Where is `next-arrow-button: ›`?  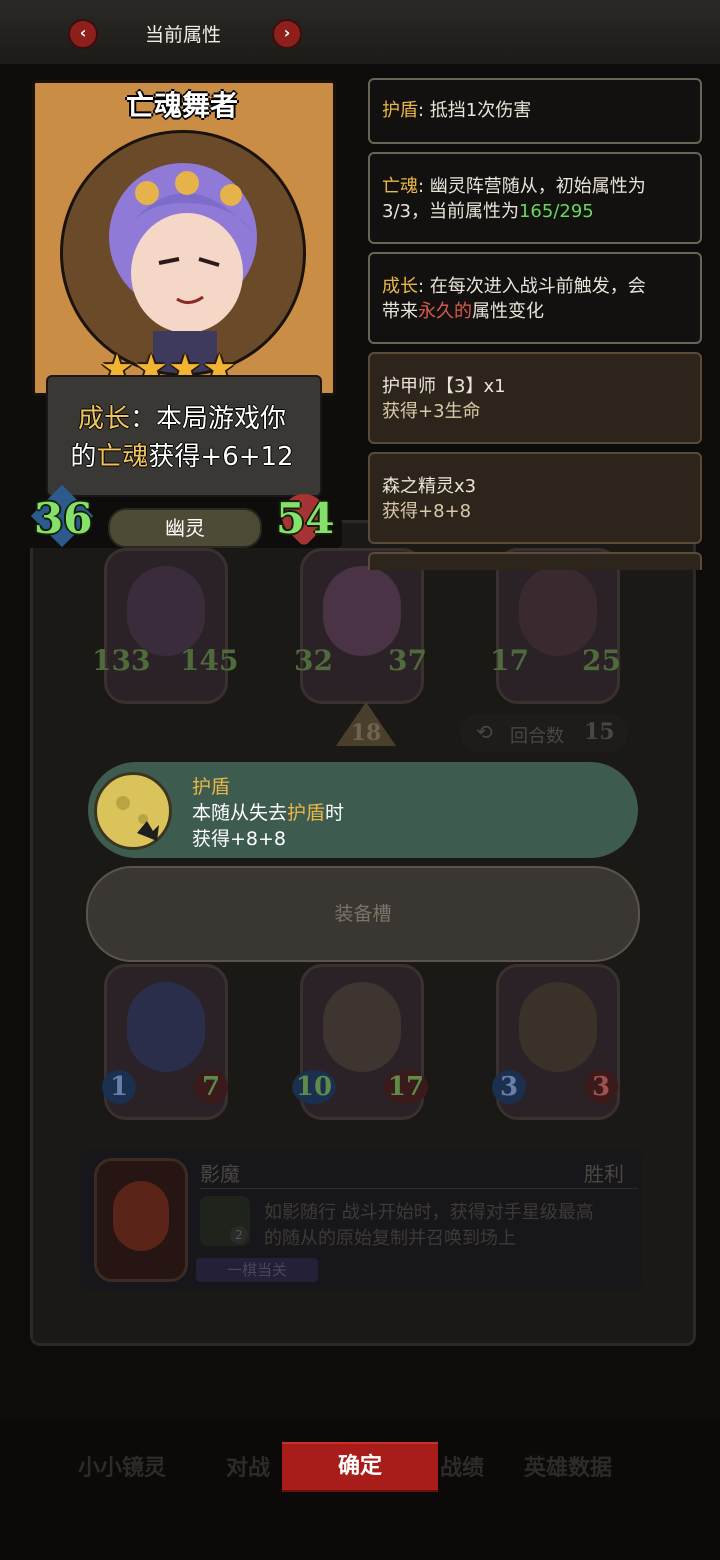
next-arrow-button: › is located at coordinates (287, 34).